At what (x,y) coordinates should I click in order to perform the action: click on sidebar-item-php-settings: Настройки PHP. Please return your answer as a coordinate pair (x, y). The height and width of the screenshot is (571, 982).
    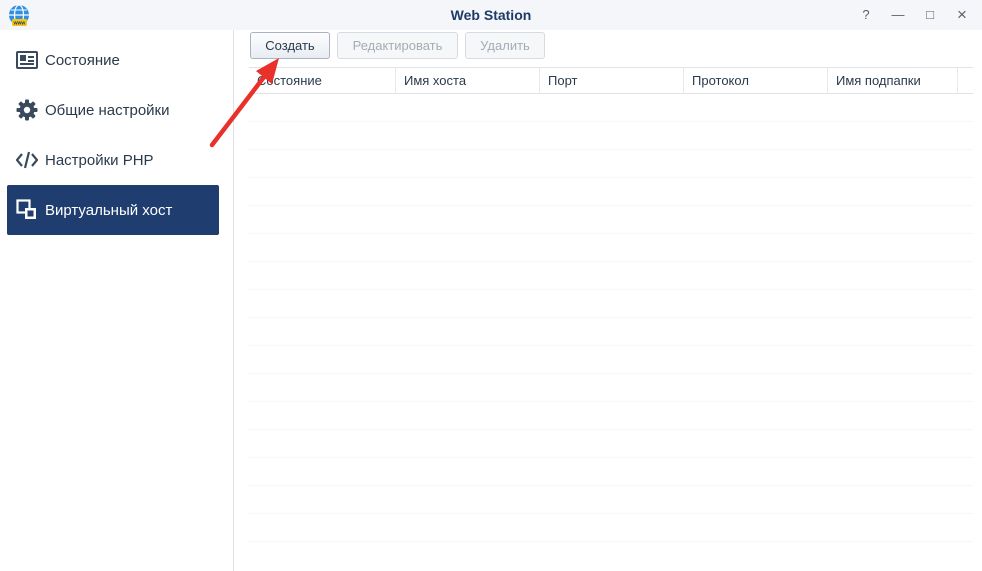
    Looking at the image, I should click on (113, 160).